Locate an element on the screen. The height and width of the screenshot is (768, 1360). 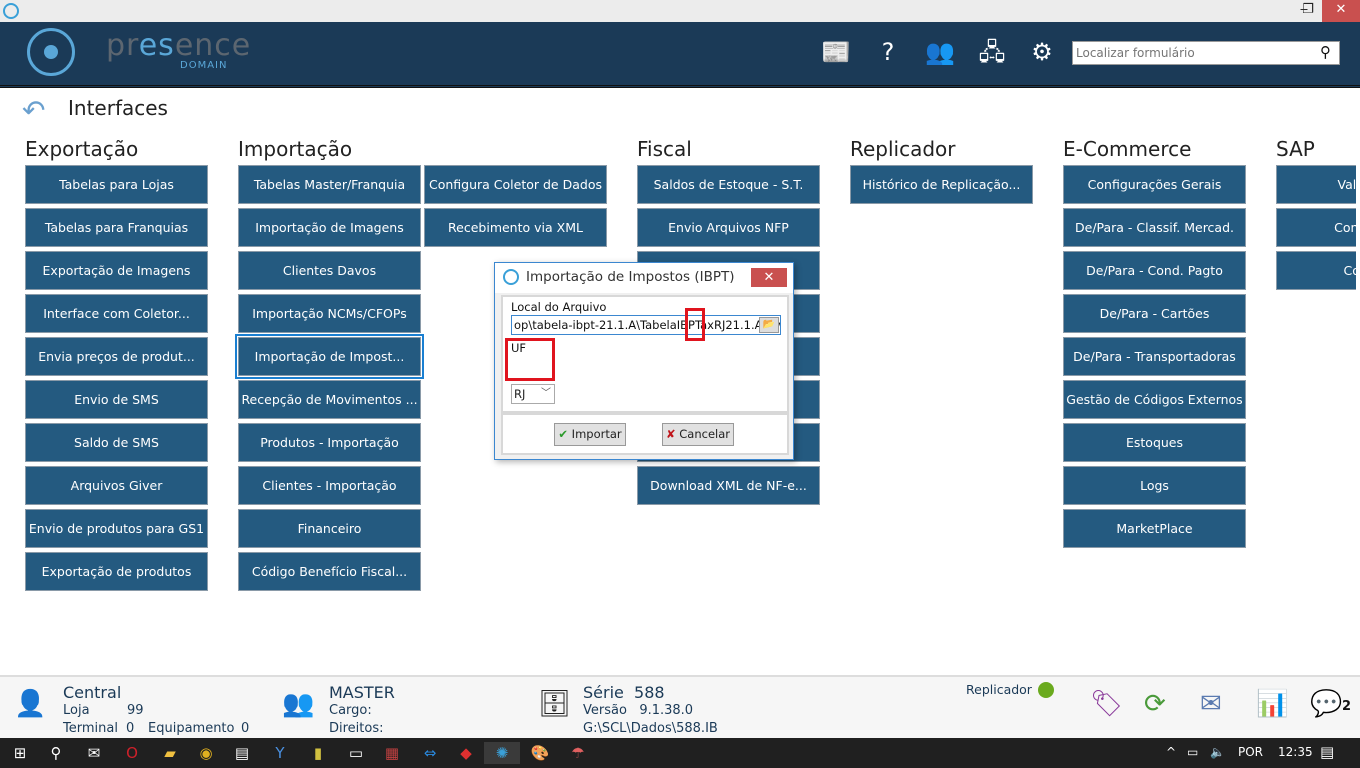
interface-button: De/Para - Cond. Pagto is located at coordinates (1154, 270).